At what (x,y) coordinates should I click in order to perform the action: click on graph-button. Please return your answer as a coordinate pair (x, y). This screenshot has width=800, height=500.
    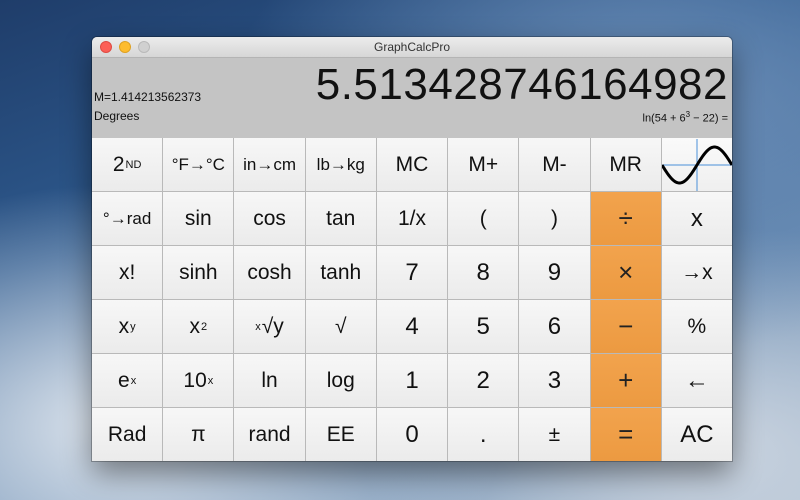
    Looking at the image, I should click on (696, 164).